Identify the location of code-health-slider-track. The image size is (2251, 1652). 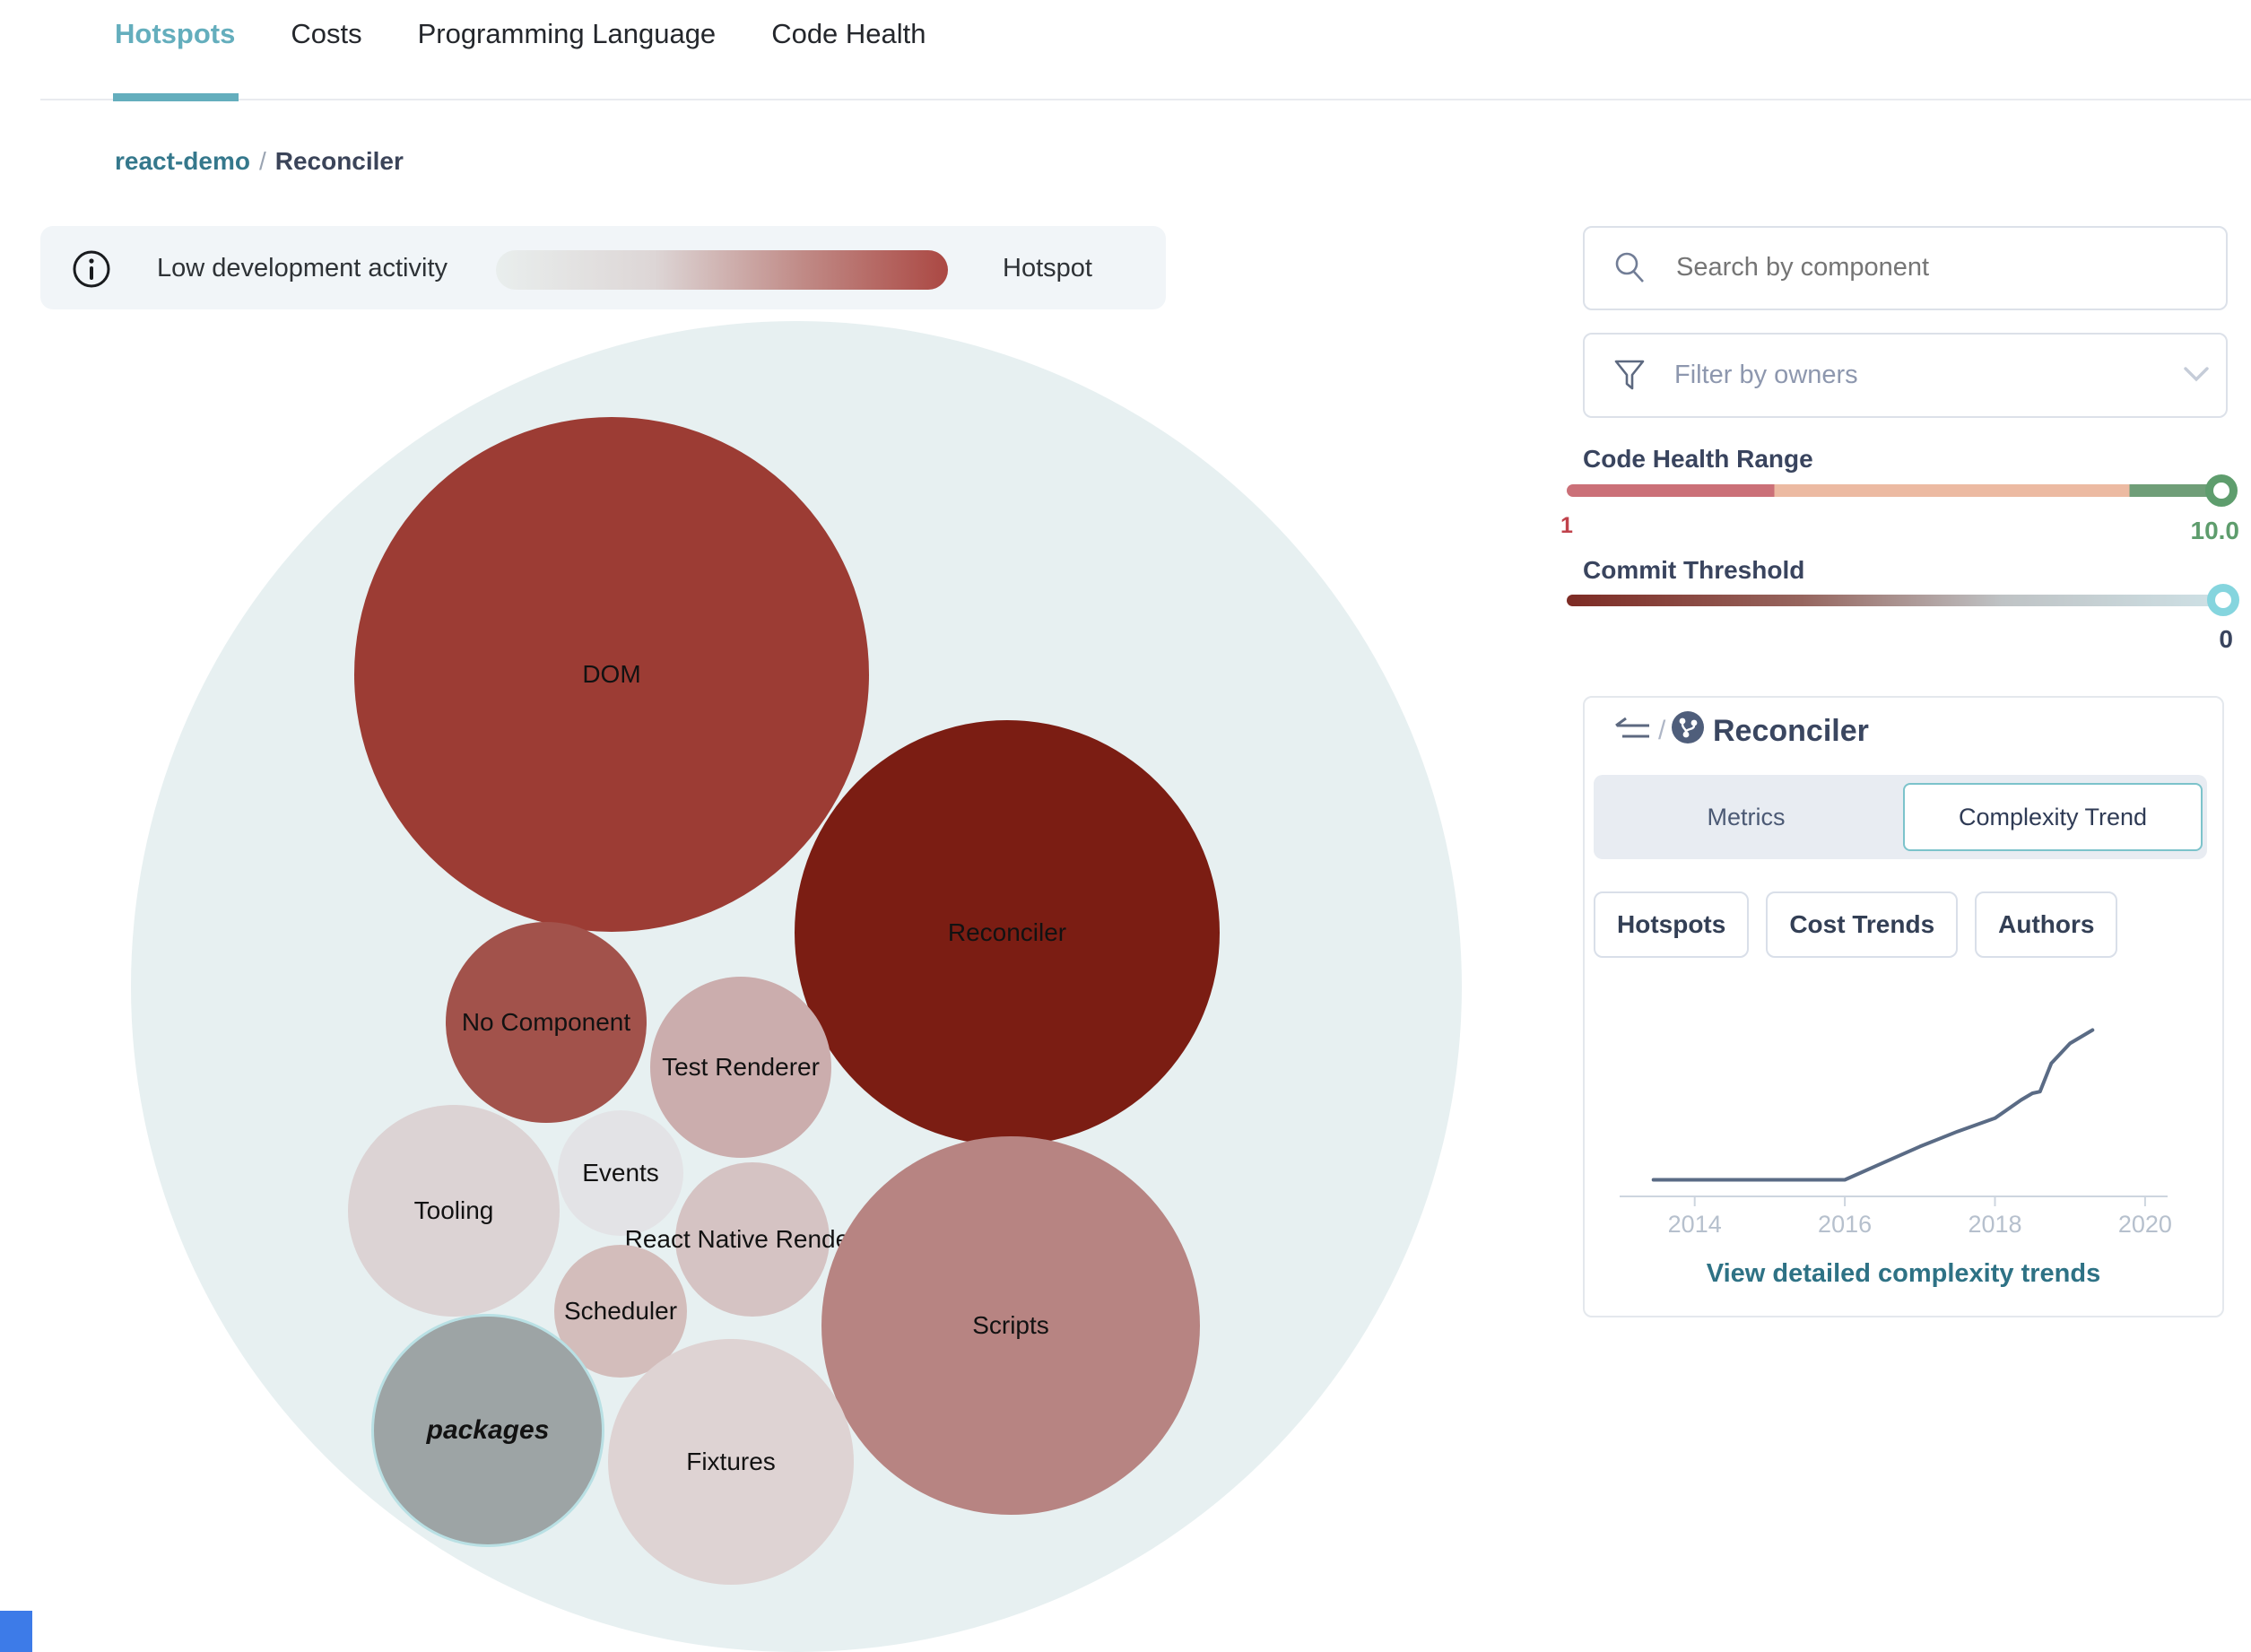
(1902, 490).